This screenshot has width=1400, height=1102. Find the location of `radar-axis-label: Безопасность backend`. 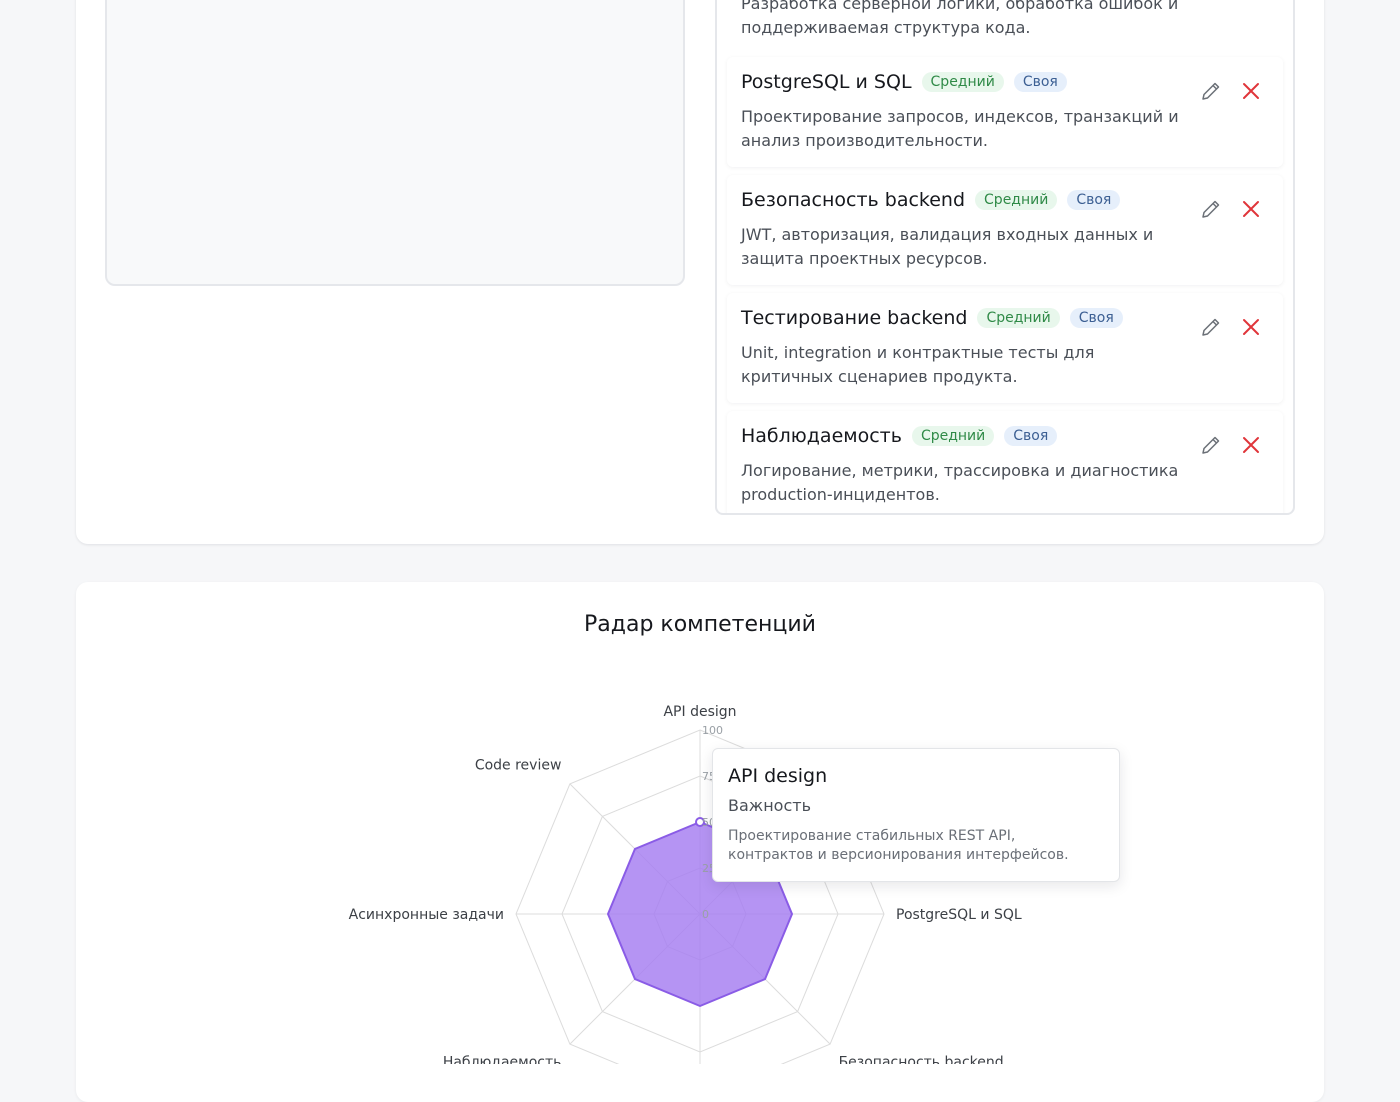

radar-axis-label: Безопасность backend is located at coordinates (921, 1059).